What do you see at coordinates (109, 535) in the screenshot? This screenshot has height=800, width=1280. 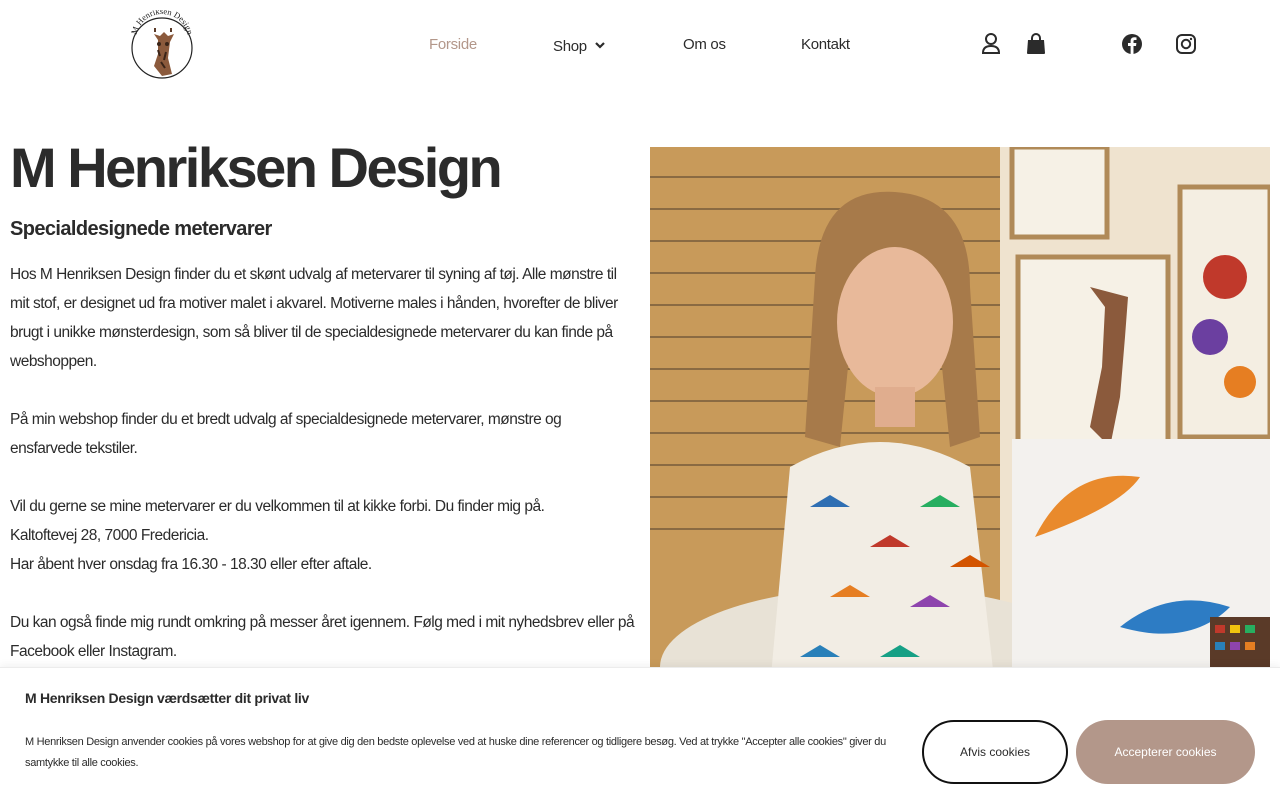 I see `address-line: Kaltoftevej 28, 7000 Fredericia.` at bounding box center [109, 535].